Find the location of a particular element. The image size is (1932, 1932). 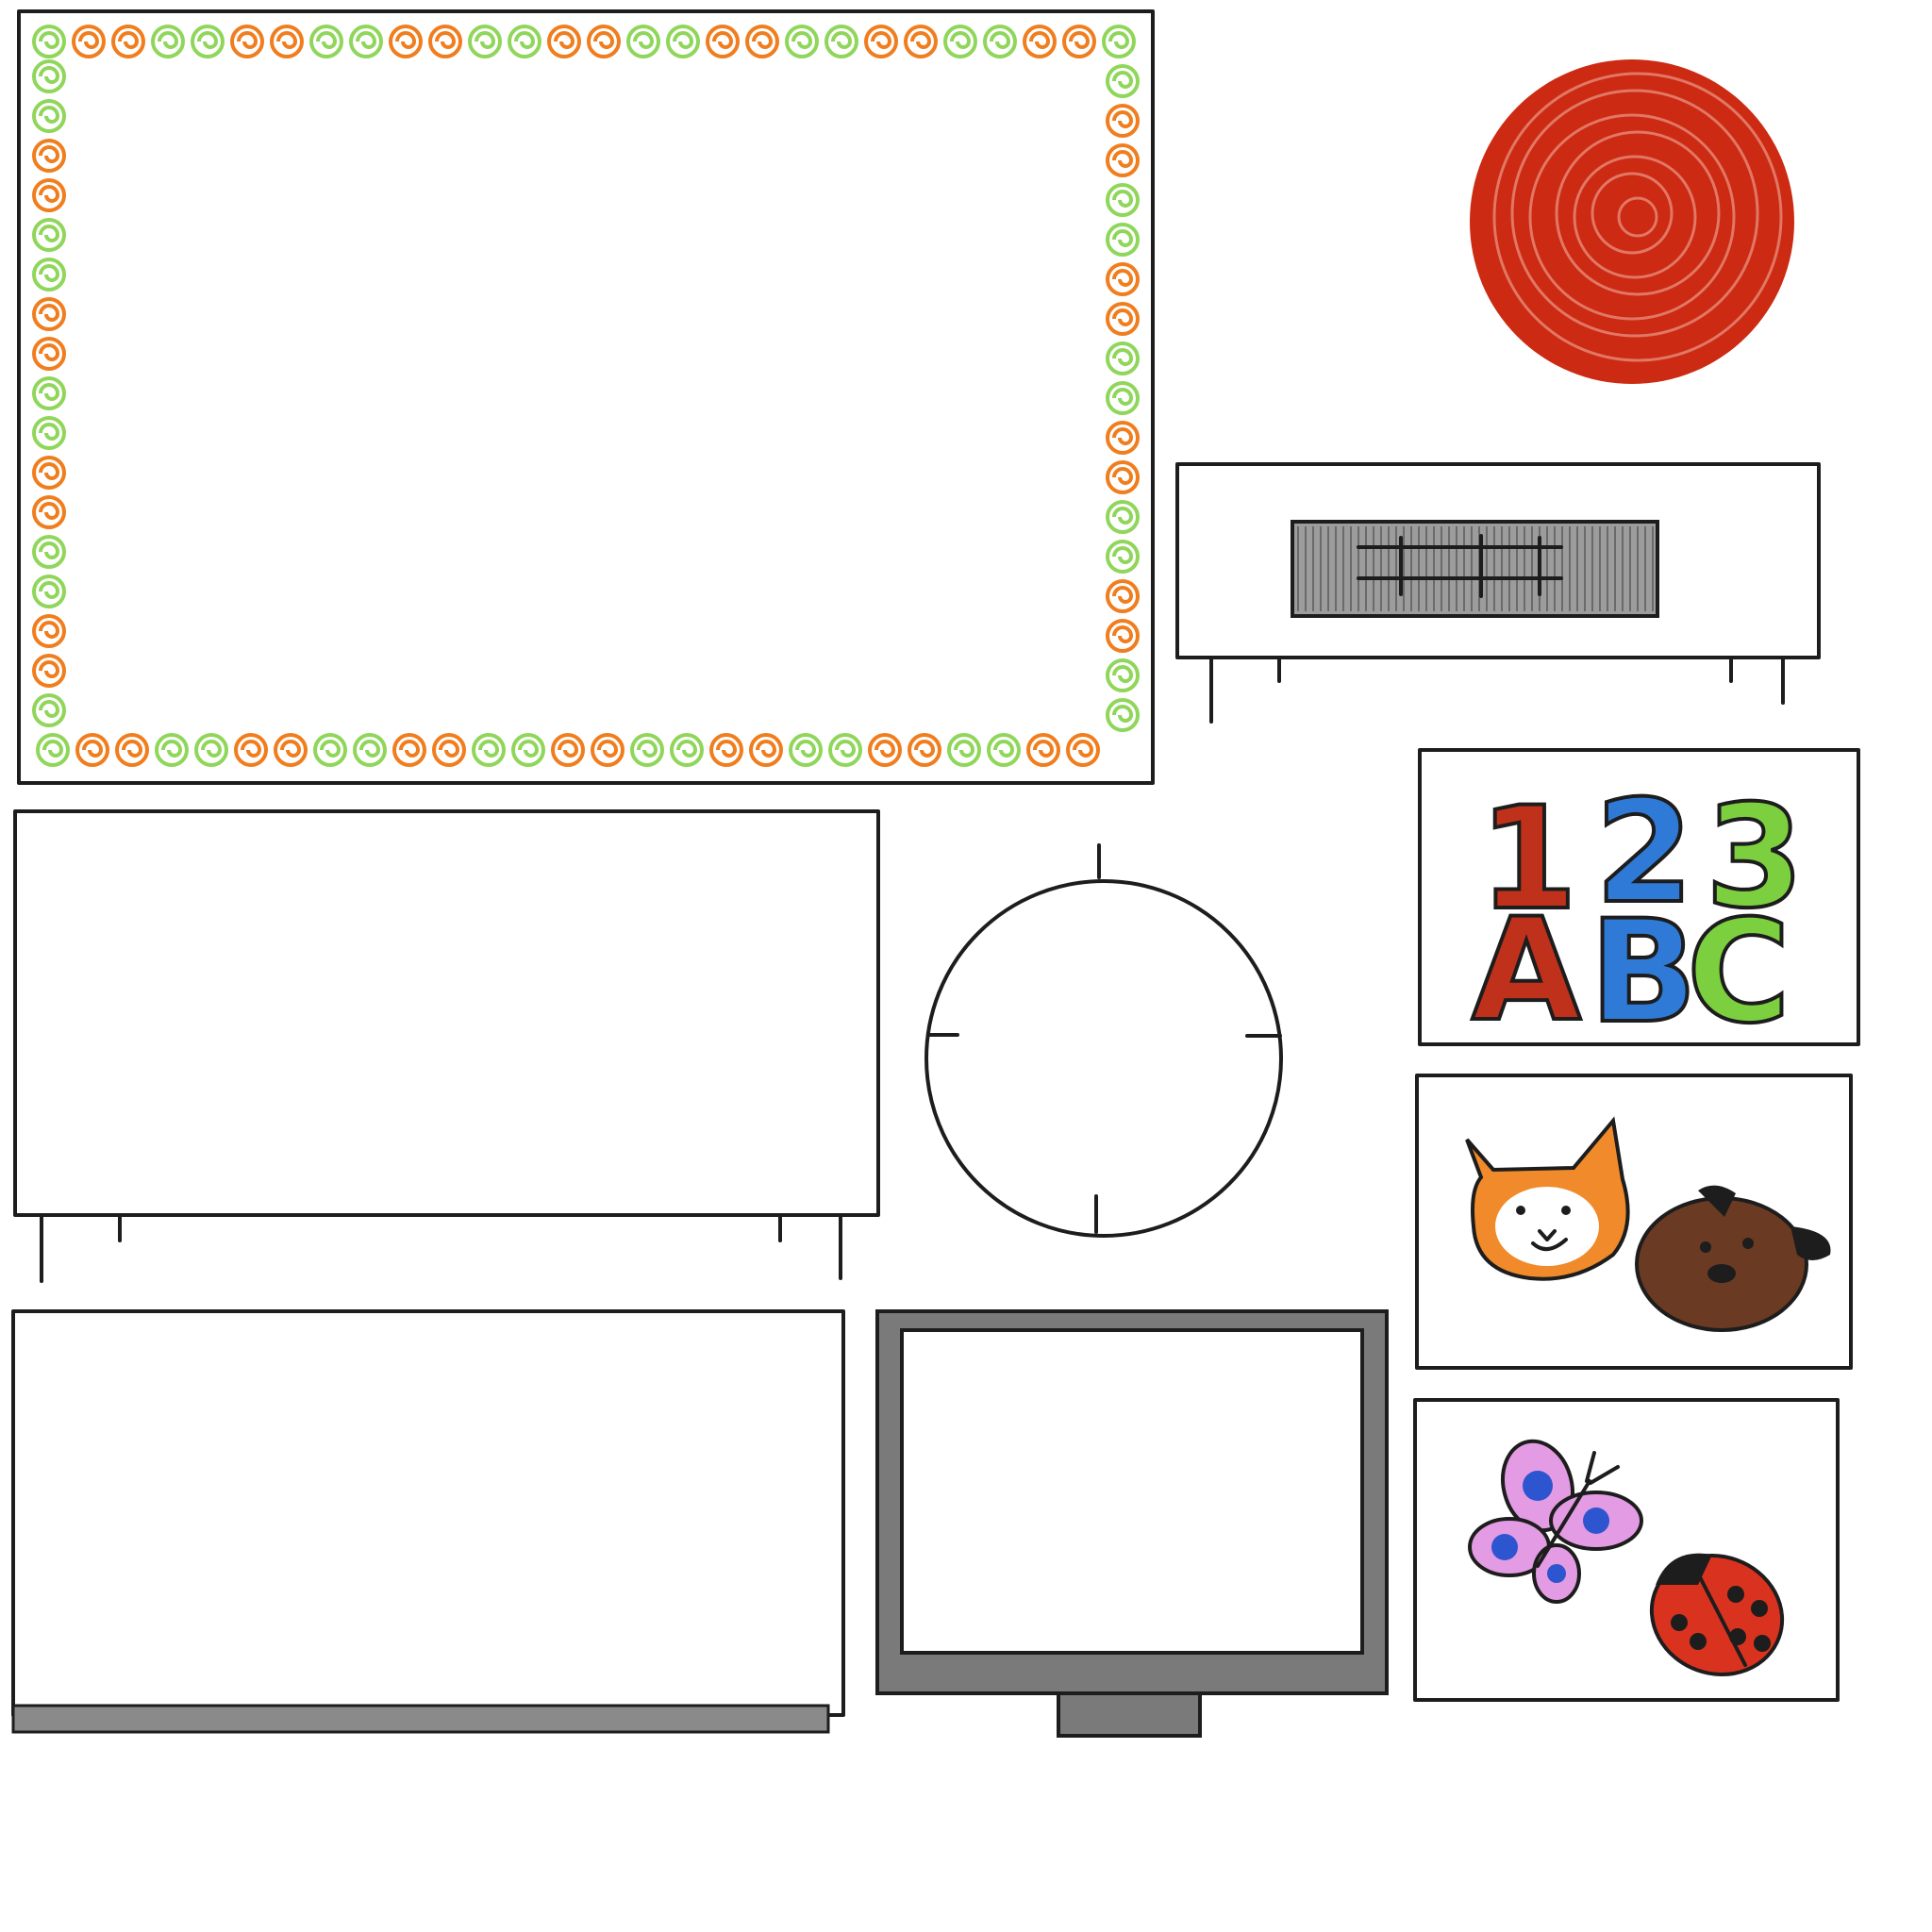

side-table is located at coordinates (1498, 593).